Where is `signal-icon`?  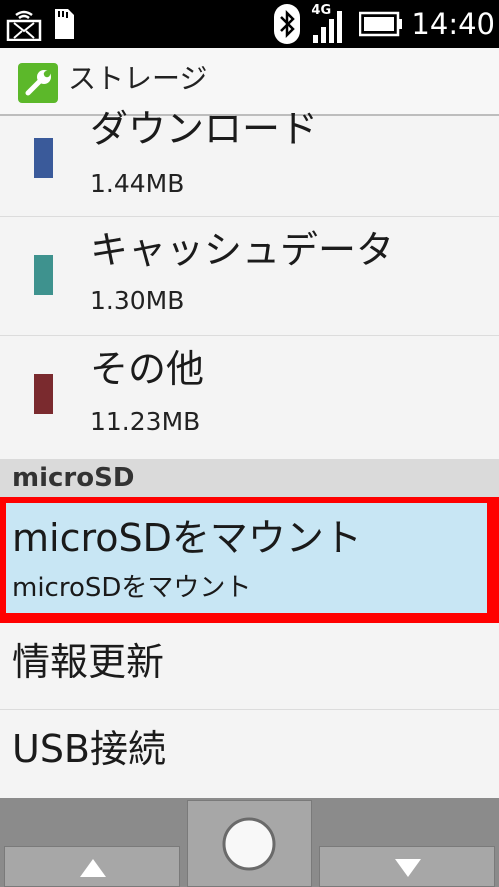
signal-icon is located at coordinates (328, 27).